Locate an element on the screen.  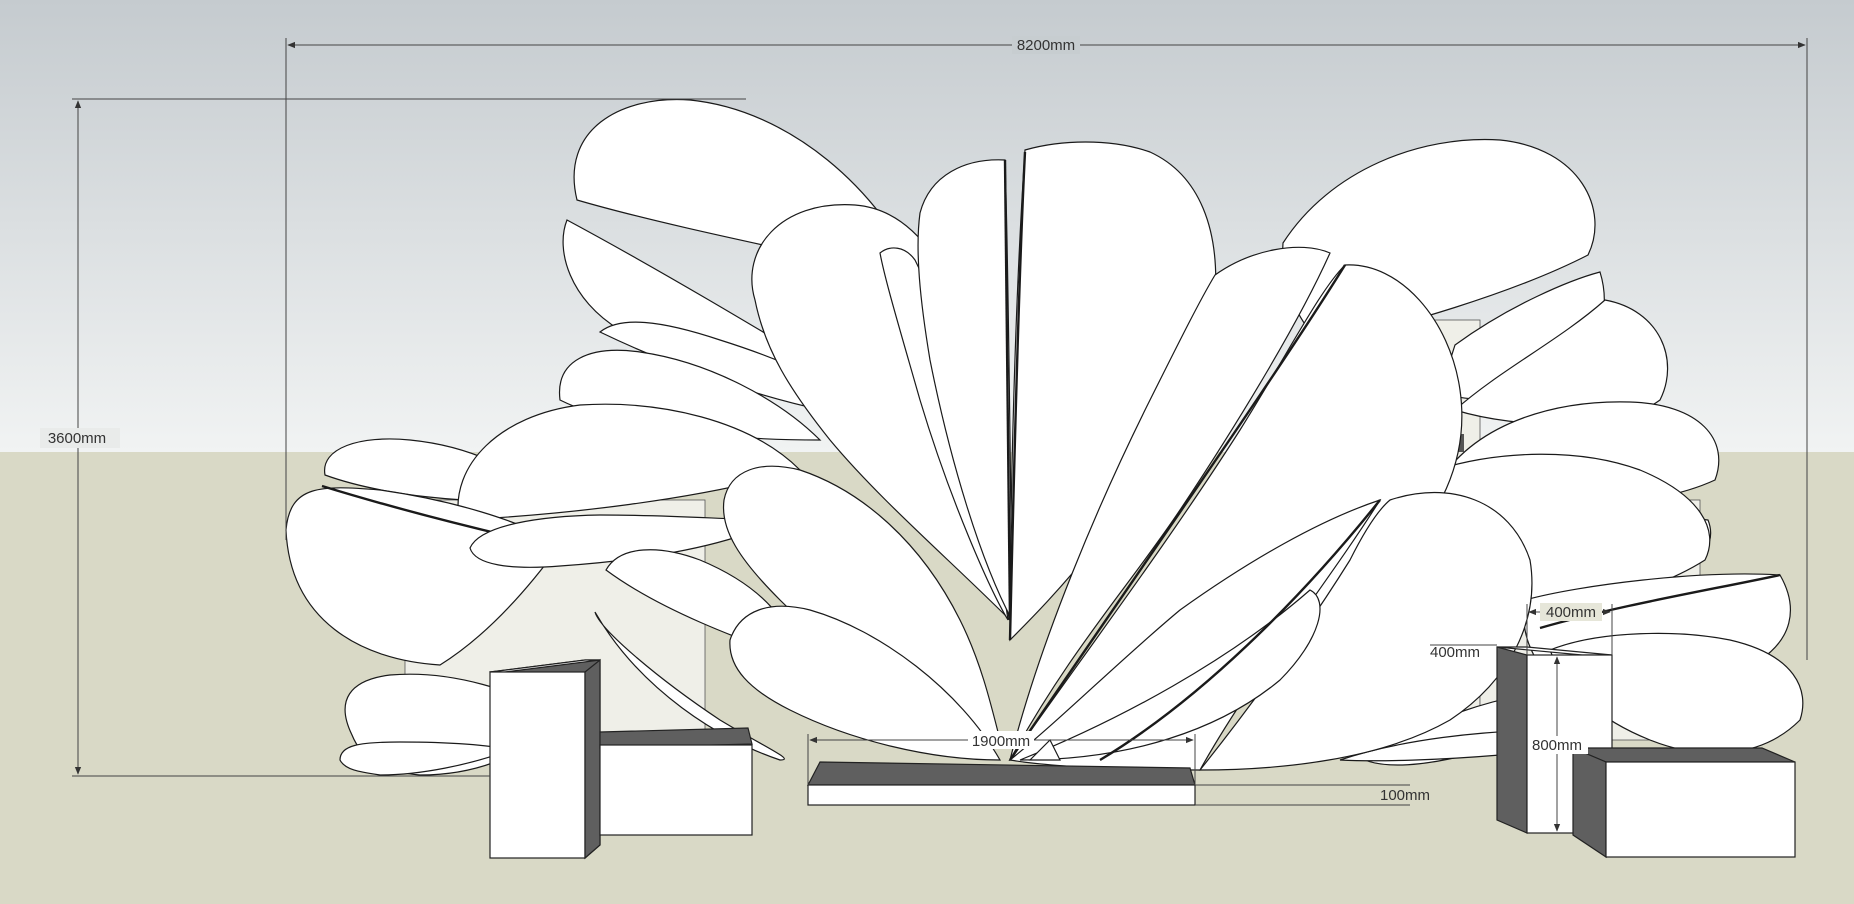
base-plinth is located at coordinates (1001, 783).